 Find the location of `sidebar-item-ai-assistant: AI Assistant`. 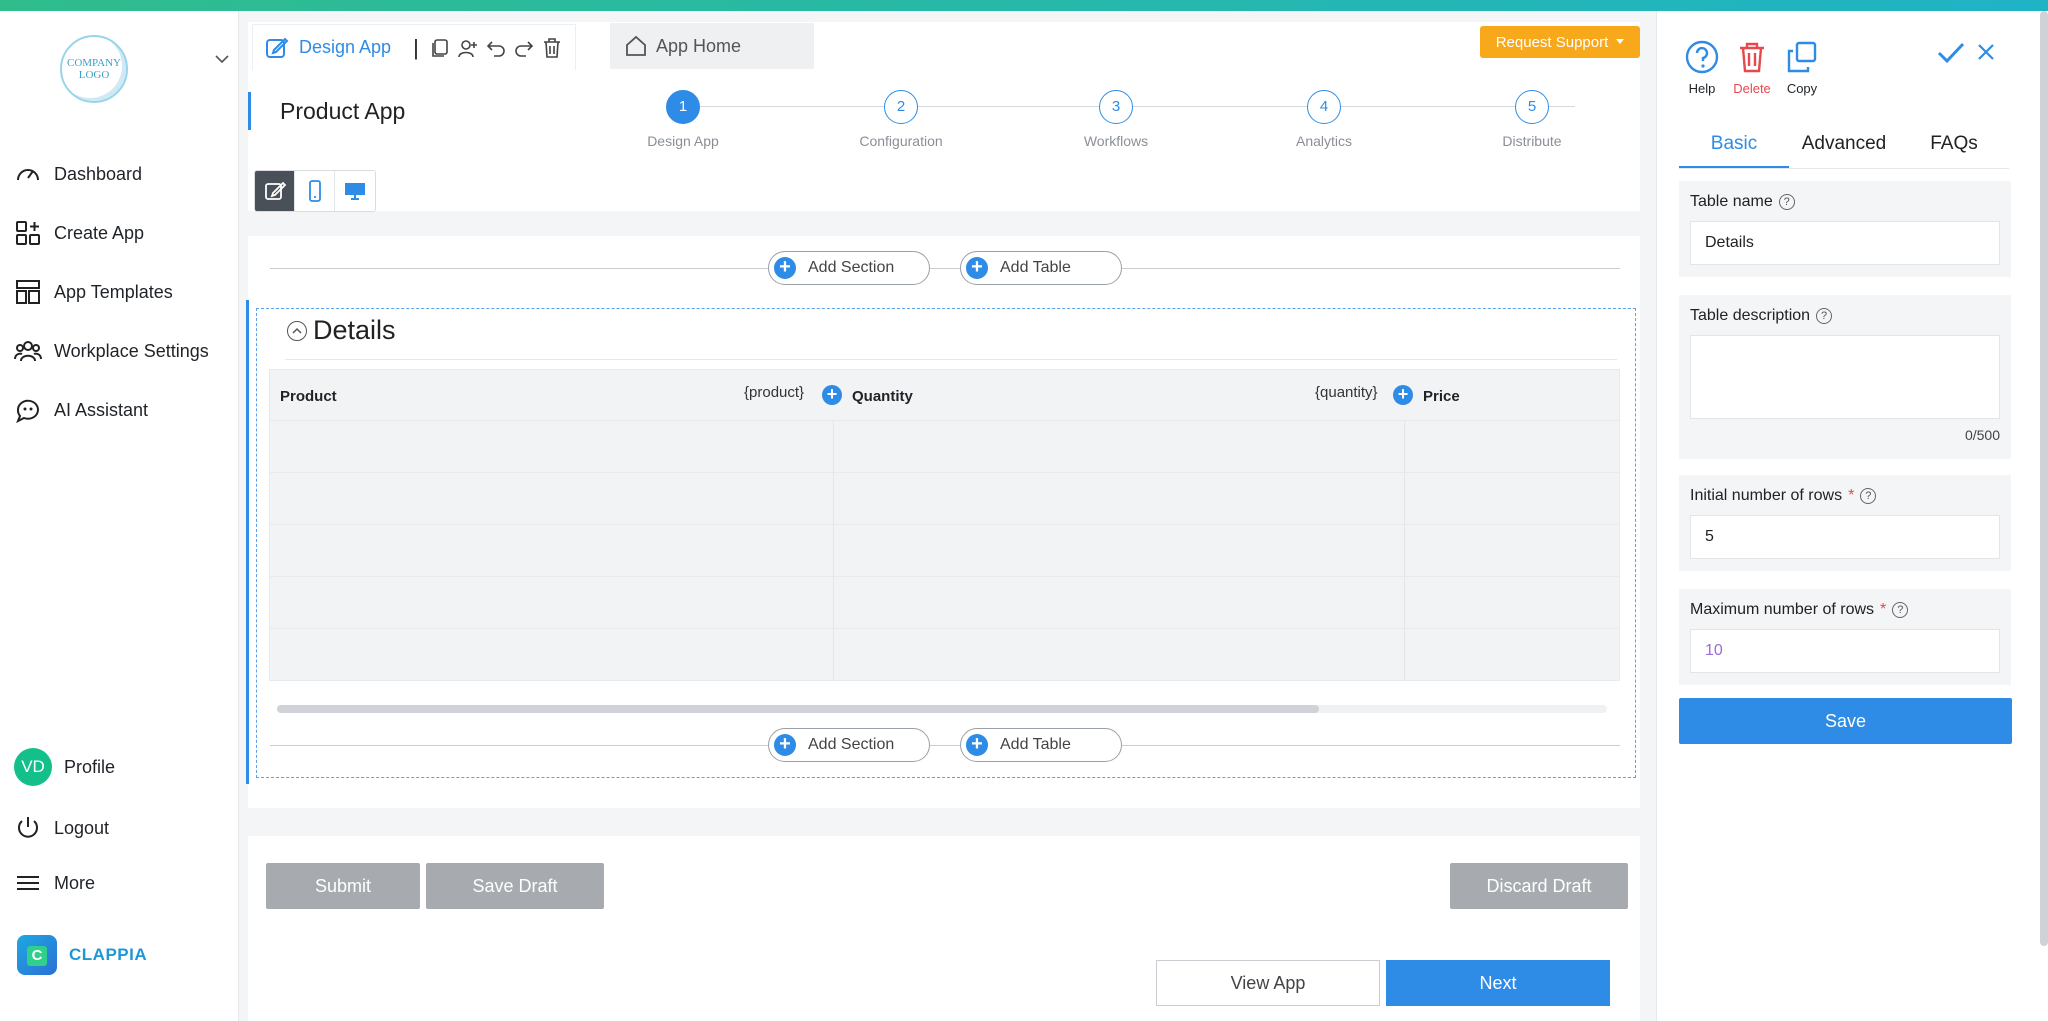

sidebar-item-ai-assistant: AI Assistant is located at coordinates (81, 410).